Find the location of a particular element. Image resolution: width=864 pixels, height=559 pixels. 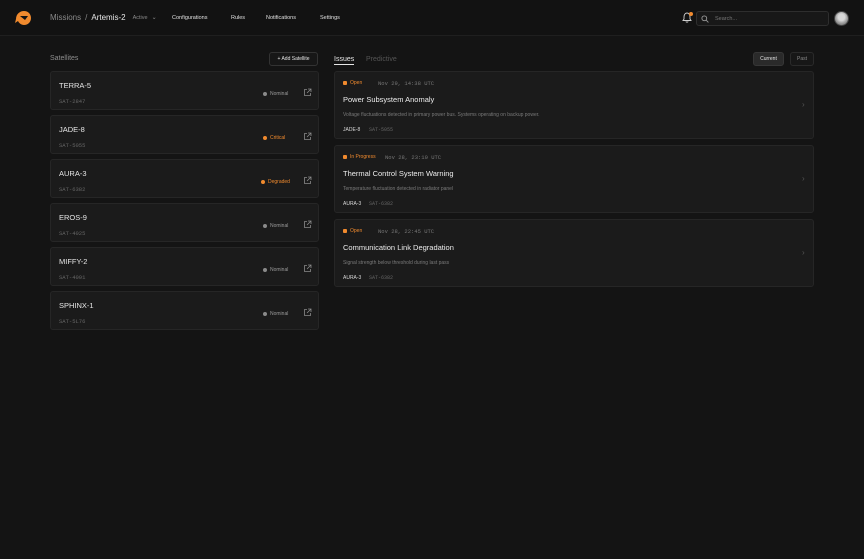

issue-status-label: In Progress is located at coordinates (363, 157).